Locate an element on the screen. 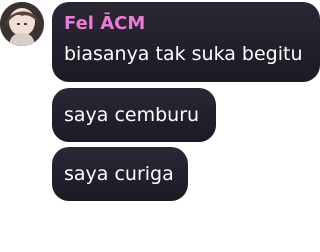 This screenshot has width=320, height=252. avatar-image is located at coordinates (22, 24).